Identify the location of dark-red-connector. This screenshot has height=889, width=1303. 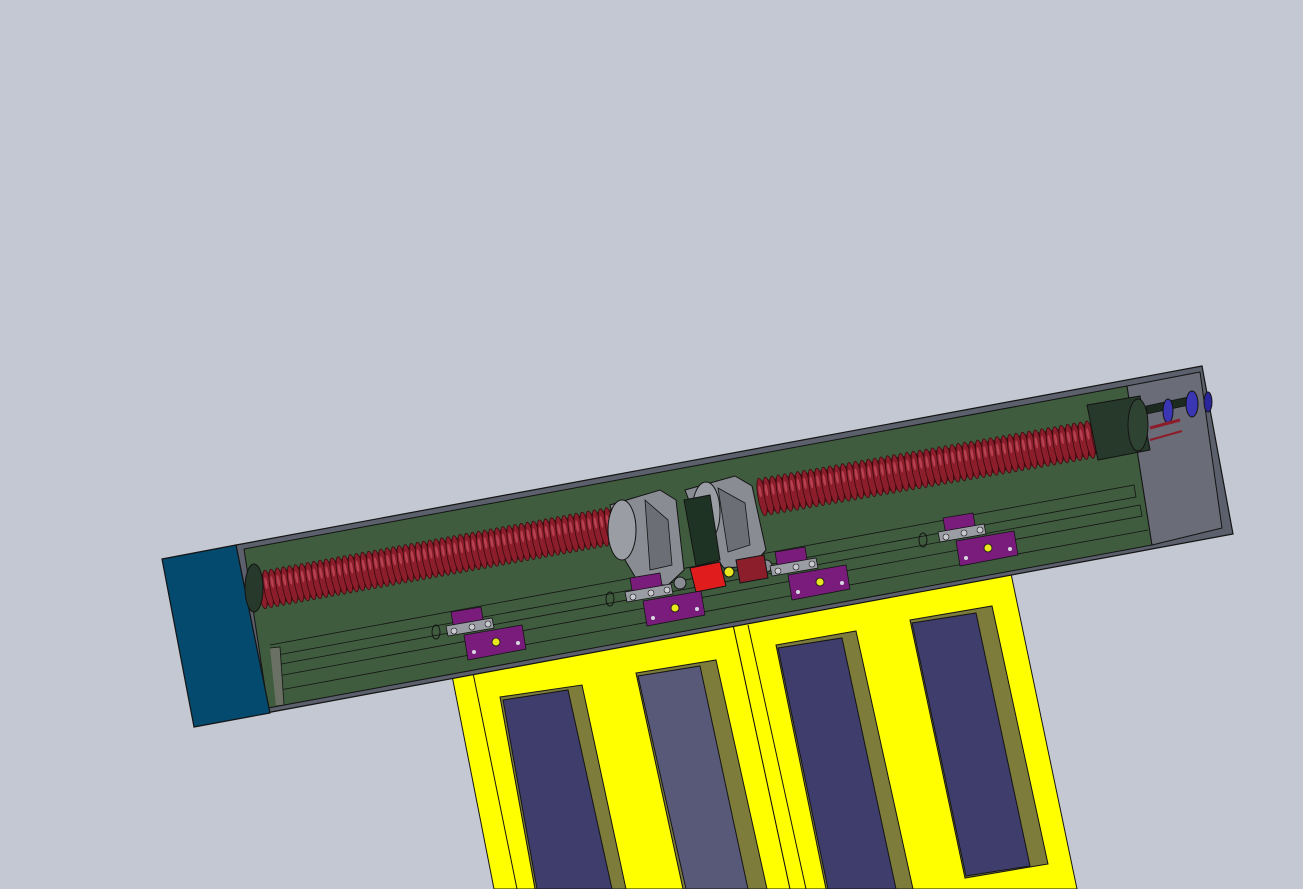
(752, 569).